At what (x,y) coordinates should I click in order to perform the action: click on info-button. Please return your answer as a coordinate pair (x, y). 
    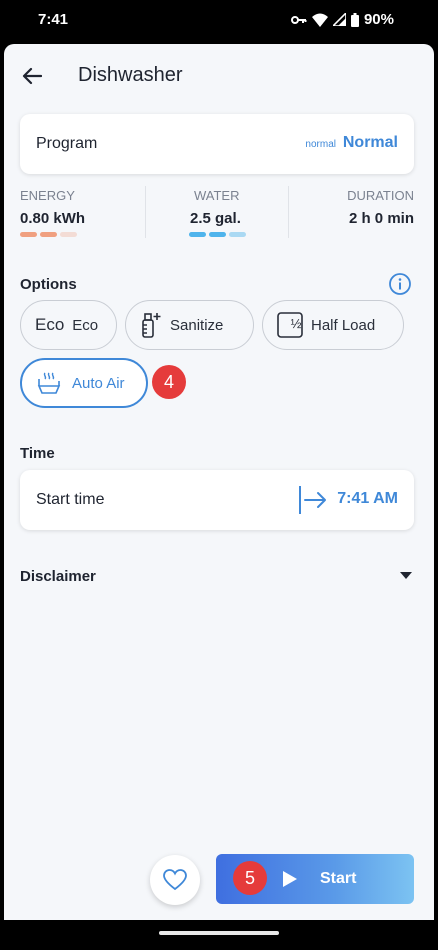
    Looking at the image, I should click on (400, 284).